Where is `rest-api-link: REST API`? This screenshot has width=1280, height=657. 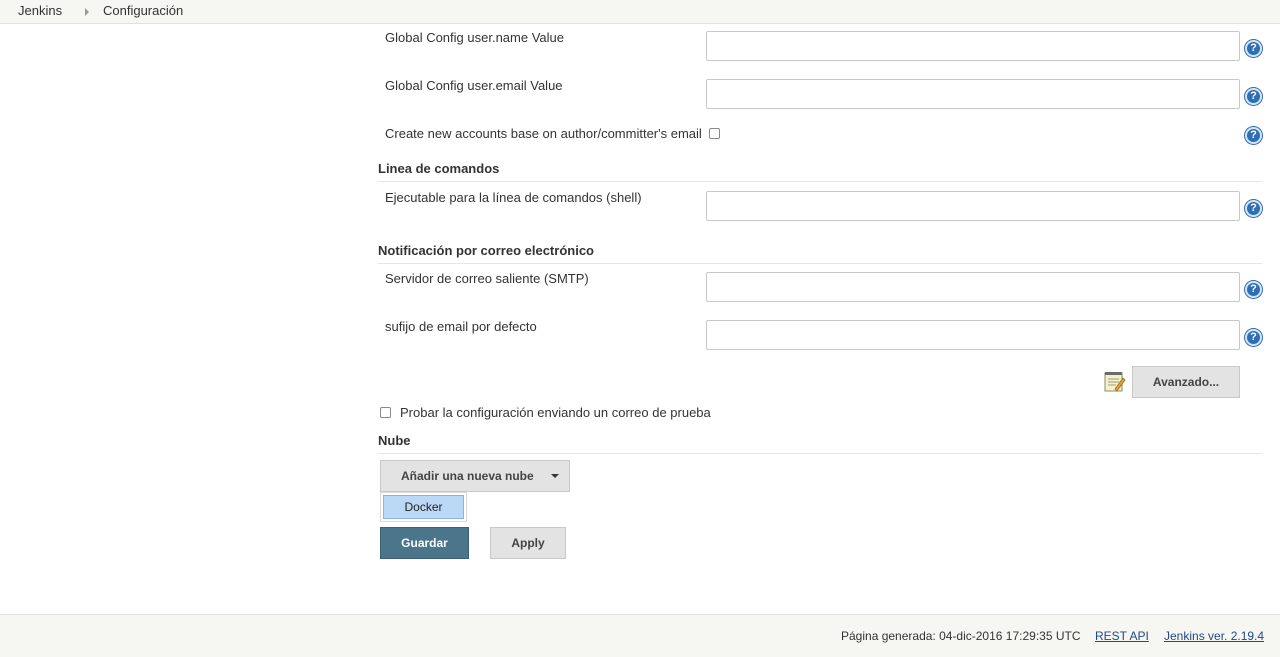
rest-api-link: REST API is located at coordinates (1122, 636).